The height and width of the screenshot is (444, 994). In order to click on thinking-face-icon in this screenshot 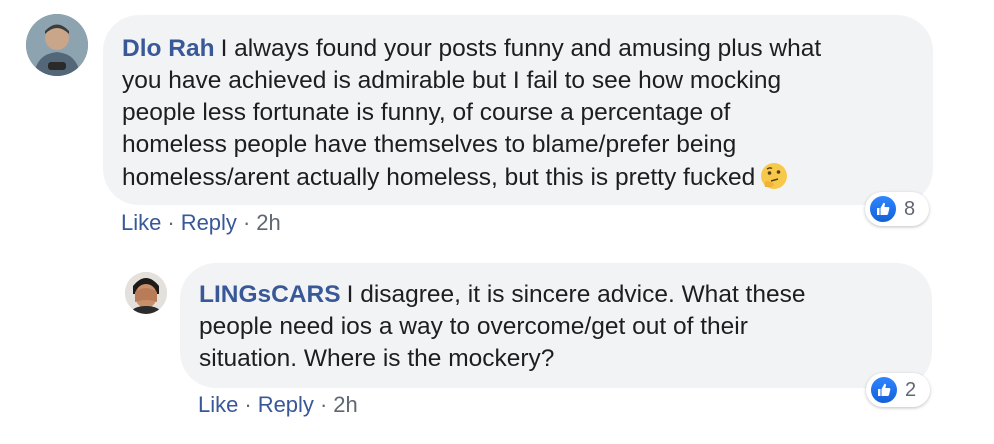, I will do `click(774, 176)`.